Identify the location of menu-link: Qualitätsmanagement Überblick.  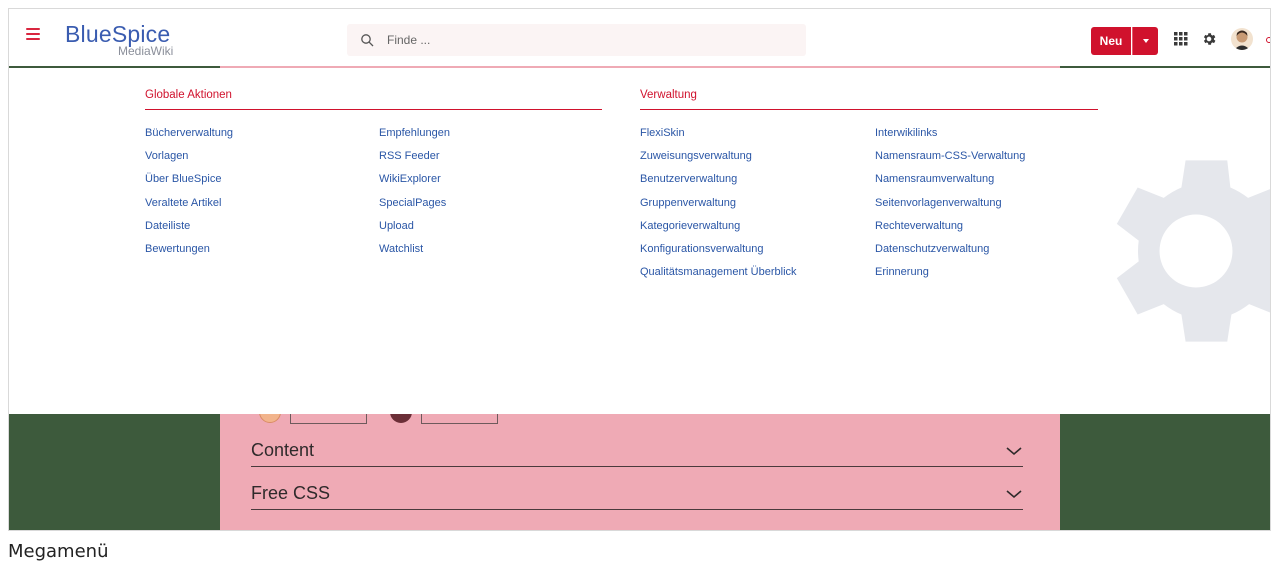
(718, 272).